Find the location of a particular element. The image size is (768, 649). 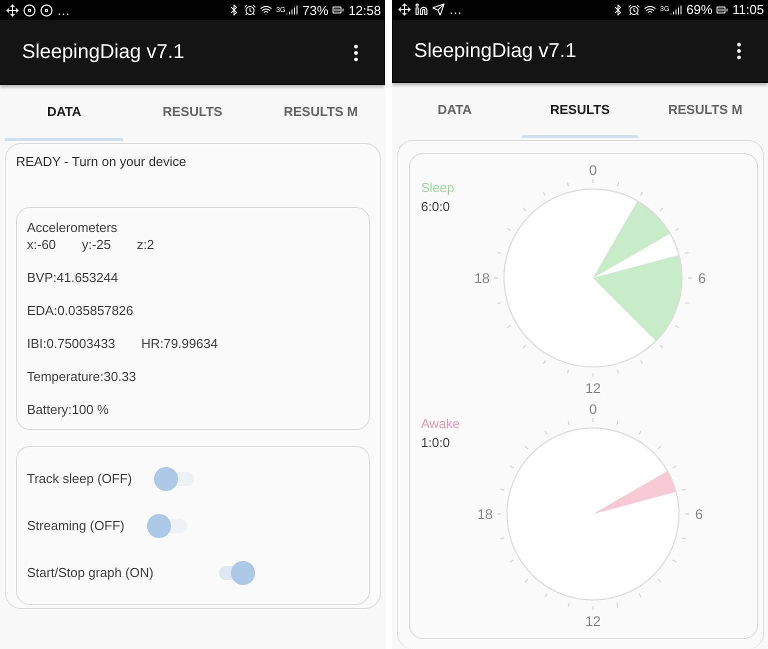

duration-text: 1:0:0 is located at coordinates (436, 442).